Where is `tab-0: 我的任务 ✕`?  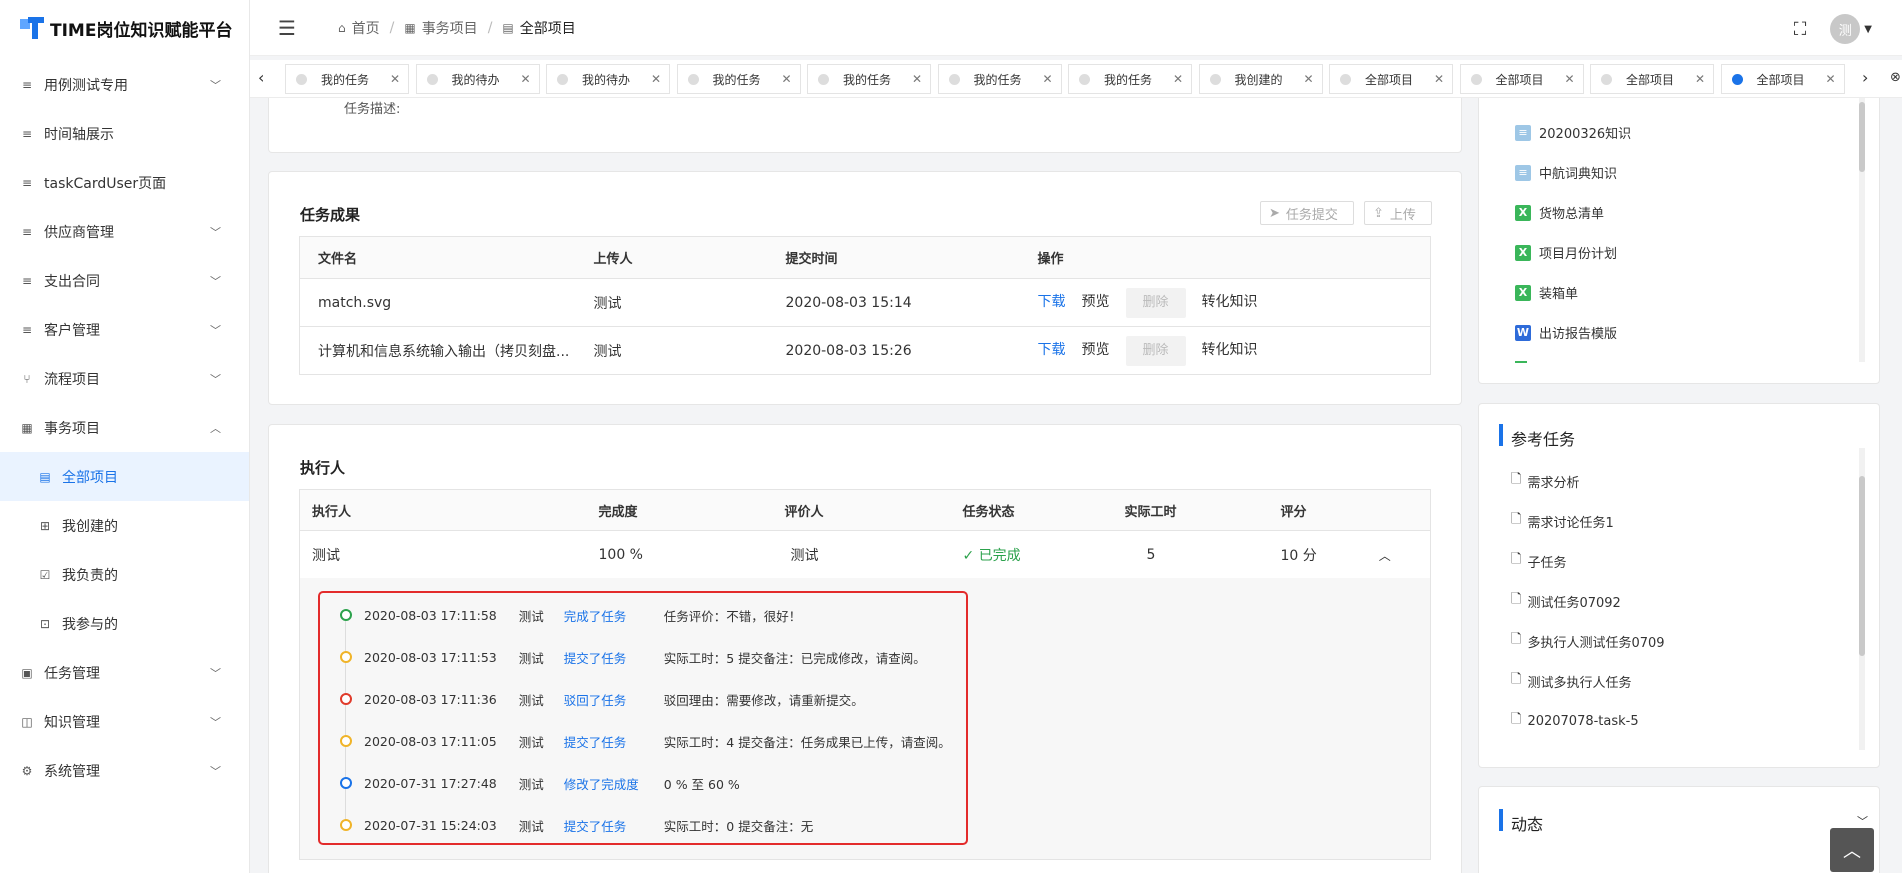
tab-0: 我的任务 ✕ is located at coordinates (347, 79).